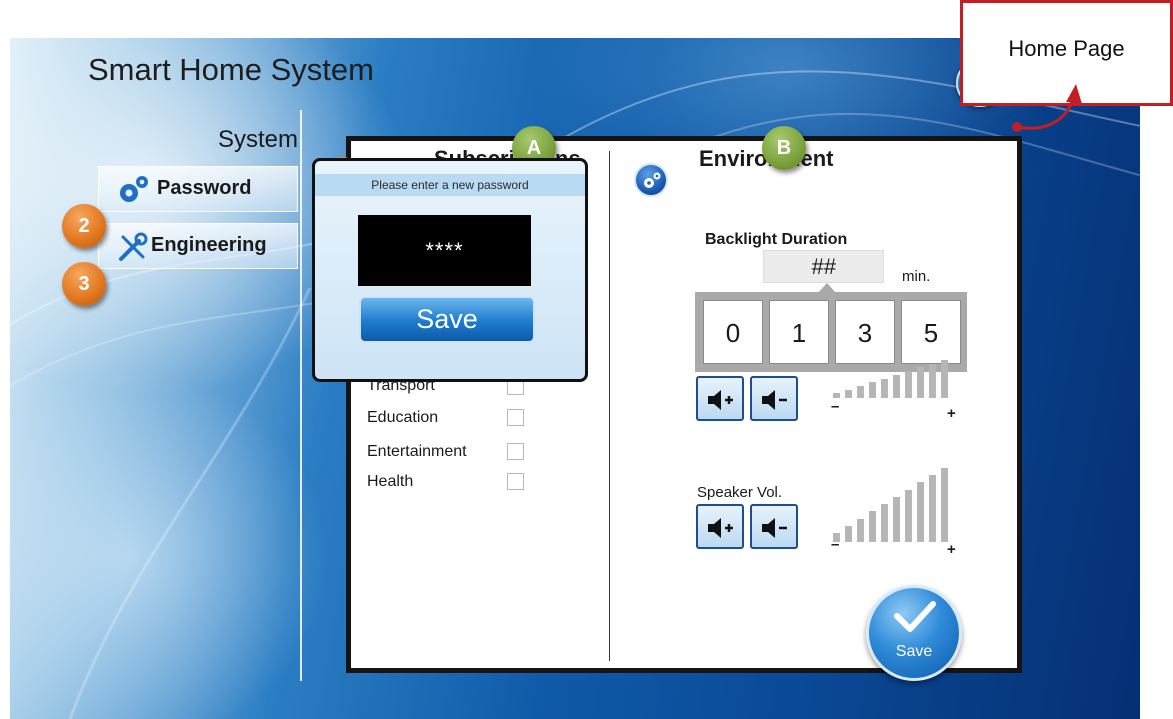 This screenshot has height=719, width=1173. What do you see at coordinates (231, 69) in the screenshot?
I see `app-title: Smart Home System` at bounding box center [231, 69].